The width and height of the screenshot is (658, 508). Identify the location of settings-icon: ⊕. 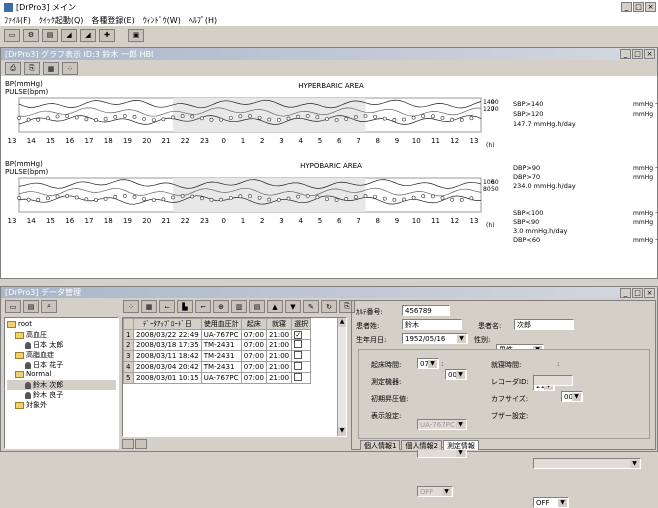
(221, 306).